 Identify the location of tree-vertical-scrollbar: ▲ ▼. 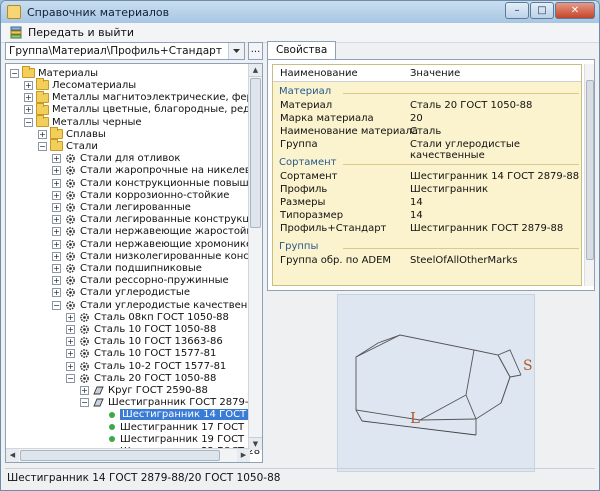
(255, 257).